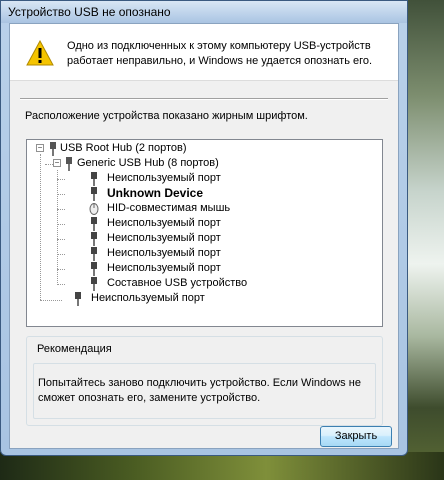  Describe the element at coordinates (222, 466) in the screenshot. I see `desktop-background-bottom` at that location.